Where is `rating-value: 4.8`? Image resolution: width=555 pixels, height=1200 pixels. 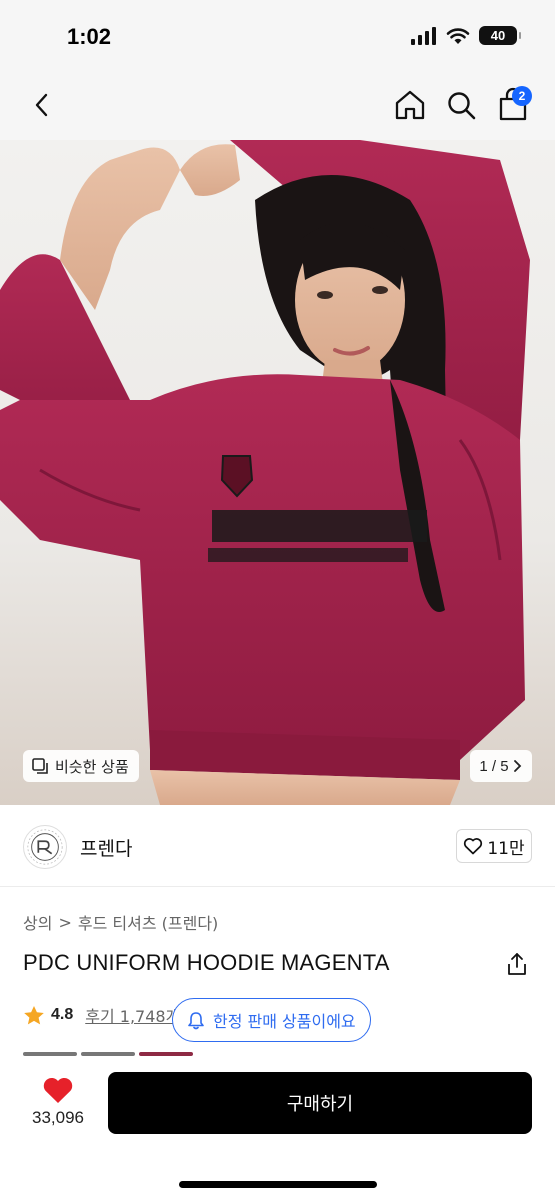 rating-value: 4.8 is located at coordinates (62, 1014).